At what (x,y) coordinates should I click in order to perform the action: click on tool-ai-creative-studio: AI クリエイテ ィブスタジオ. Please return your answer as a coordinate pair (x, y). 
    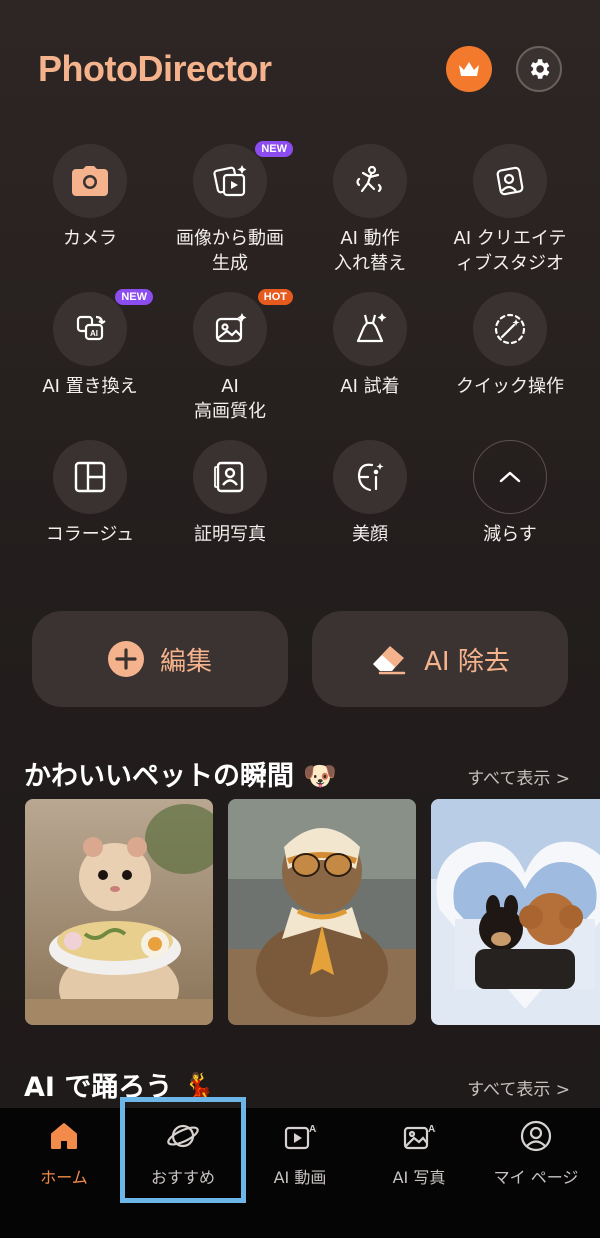
    Looking at the image, I should click on (510, 210).